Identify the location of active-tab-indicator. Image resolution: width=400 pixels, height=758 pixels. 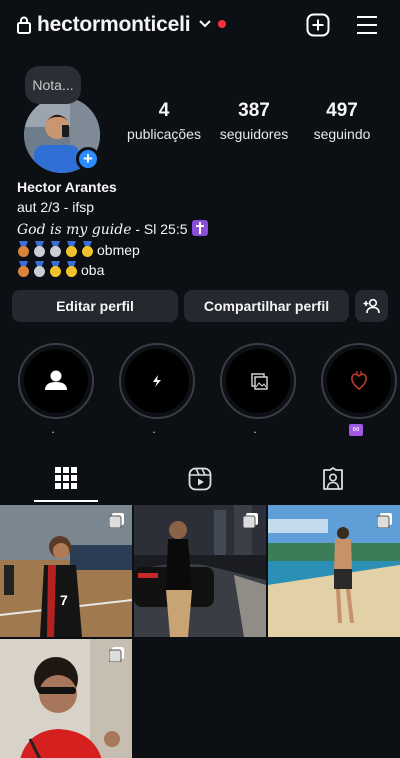
(66, 501).